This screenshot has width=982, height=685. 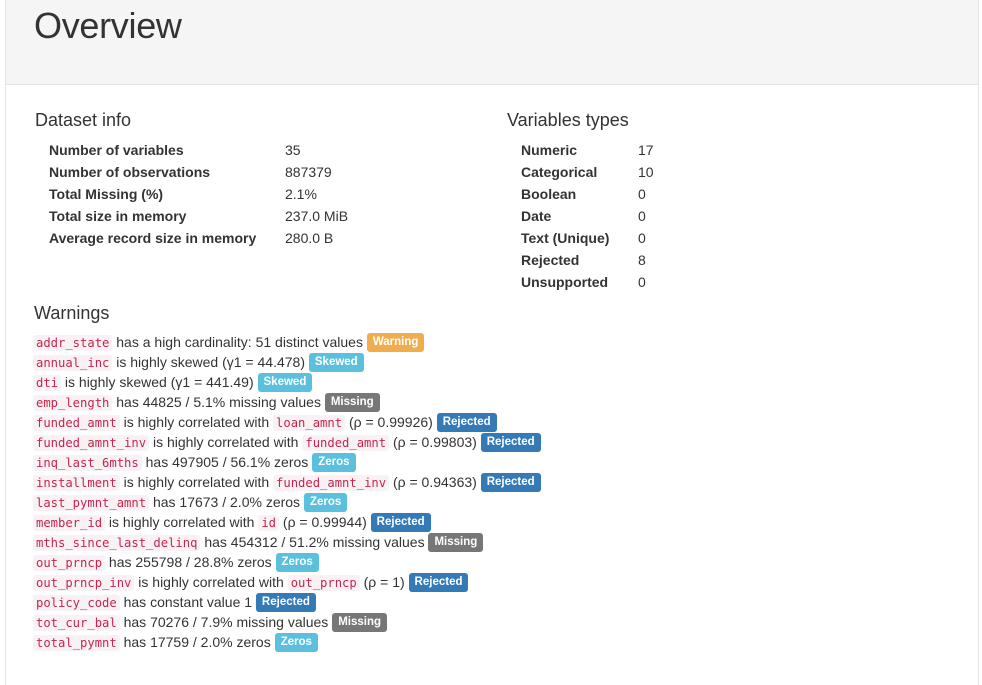 I want to click on dataset-info-value: 887379, so click(x=308, y=172).